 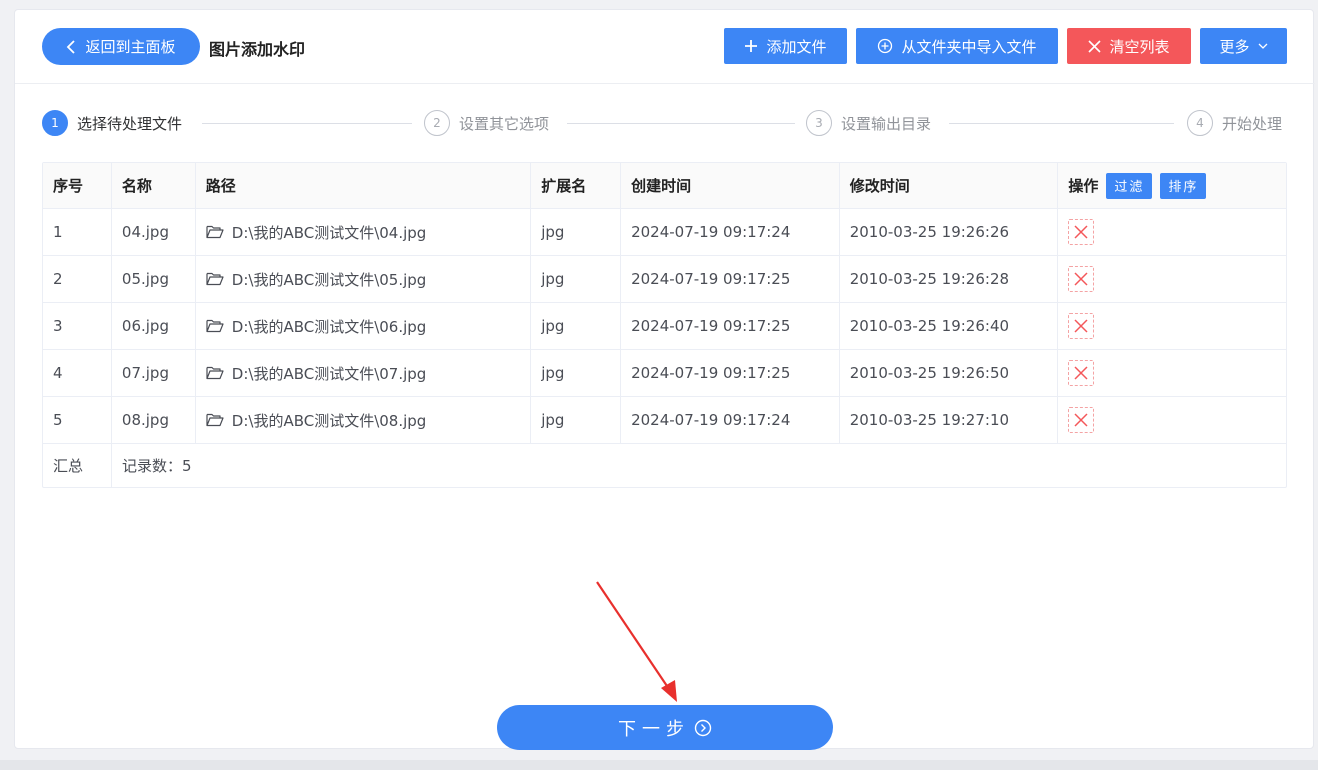 I want to click on import-folder-label: 从文件夹中导入文件, so click(x=969, y=47).